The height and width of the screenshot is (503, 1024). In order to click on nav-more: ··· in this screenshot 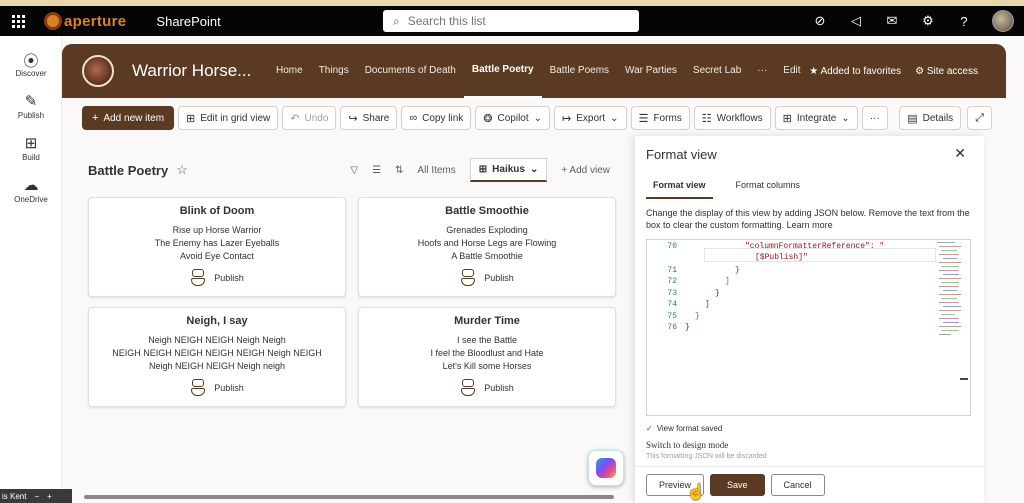, I will do `click(762, 71)`.